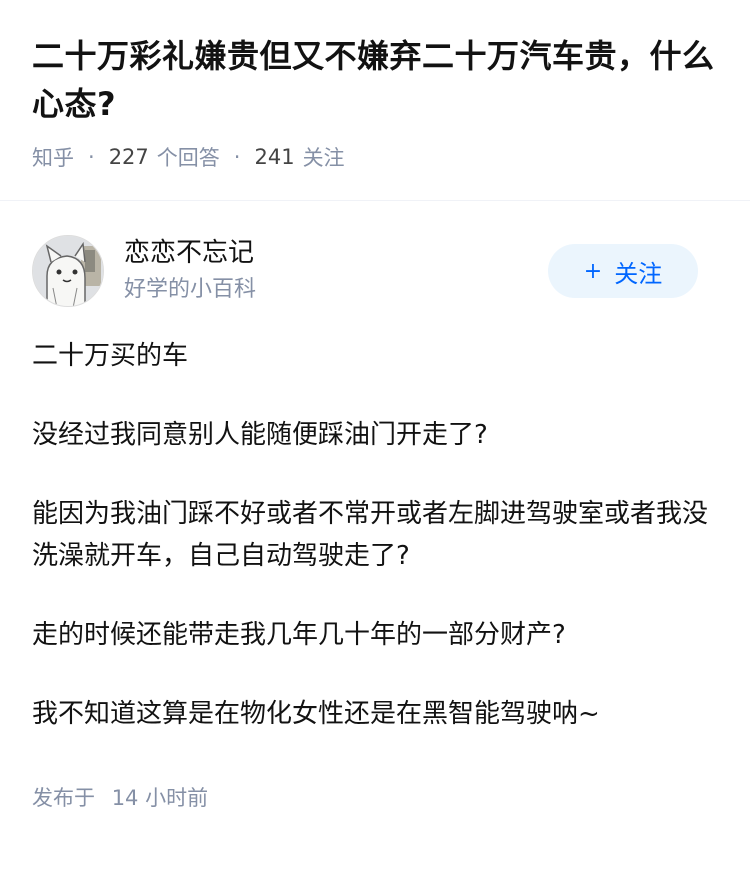 This screenshot has height=874, width=750. Describe the element at coordinates (160, 798) in the screenshot. I see `posted-time: 14 小时前` at that location.